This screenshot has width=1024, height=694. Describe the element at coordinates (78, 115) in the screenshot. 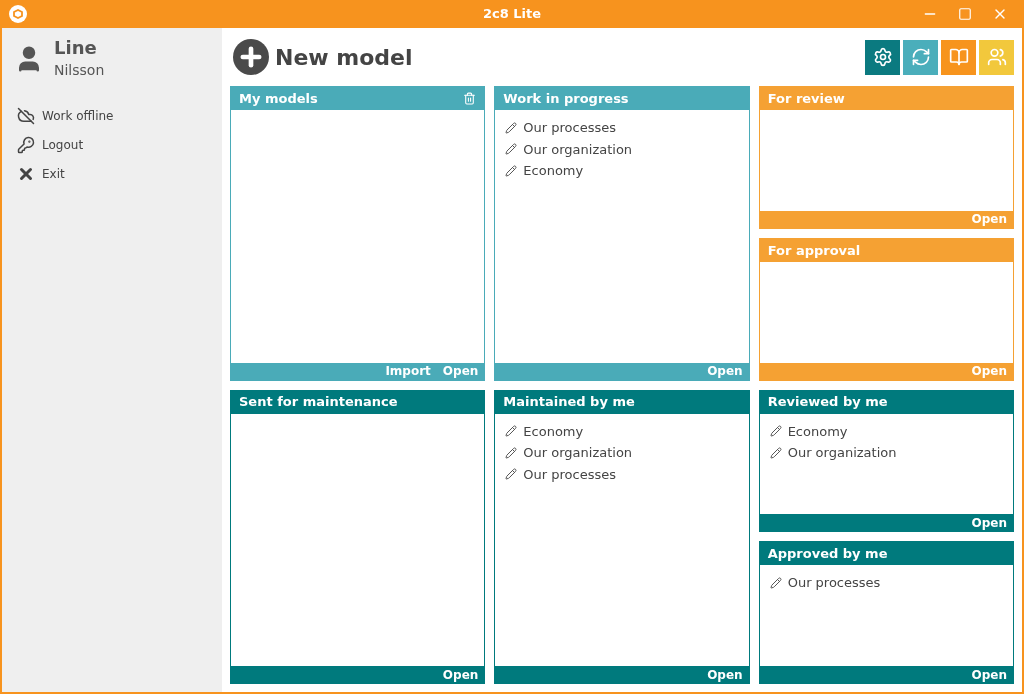

I see `sidebar-item: Work offline` at that location.